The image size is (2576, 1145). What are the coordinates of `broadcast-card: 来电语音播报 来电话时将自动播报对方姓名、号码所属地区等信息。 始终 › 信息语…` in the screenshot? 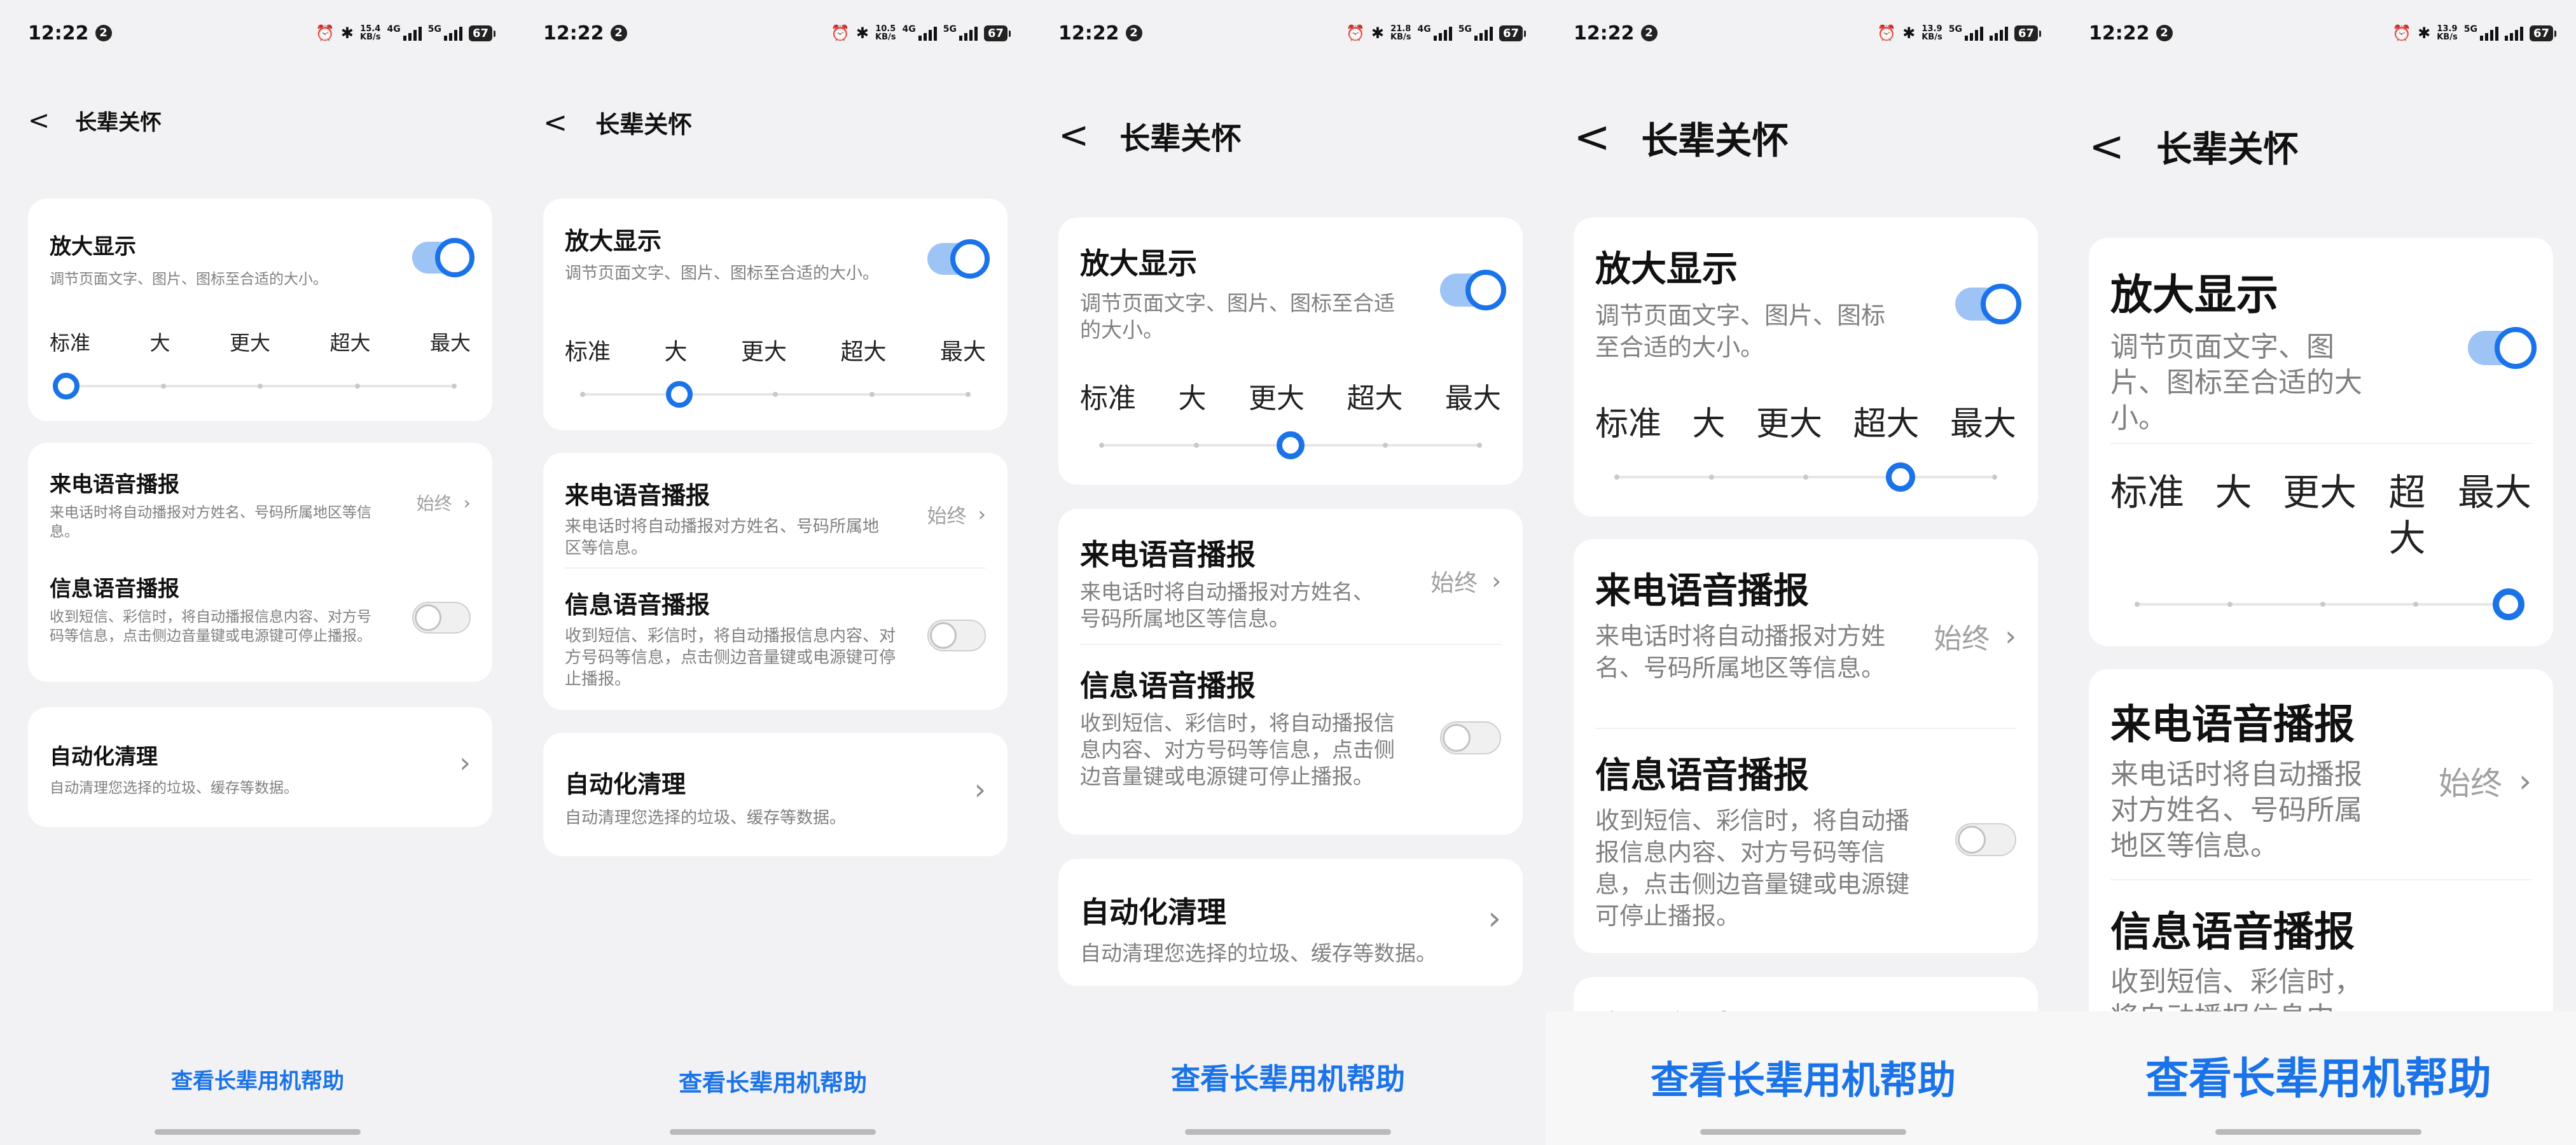 It's located at (1806, 746).